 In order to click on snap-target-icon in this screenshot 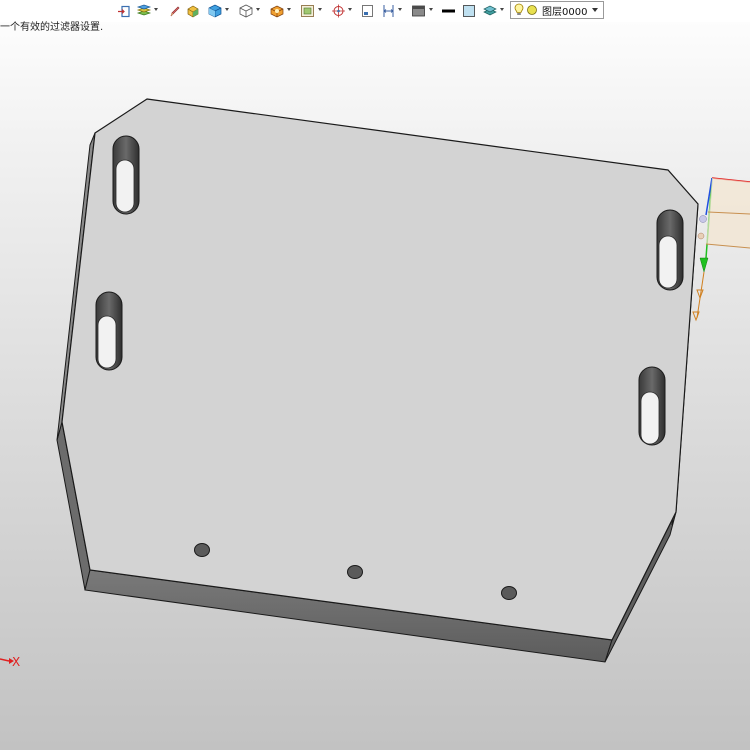, I will do `click(338, 11)`.